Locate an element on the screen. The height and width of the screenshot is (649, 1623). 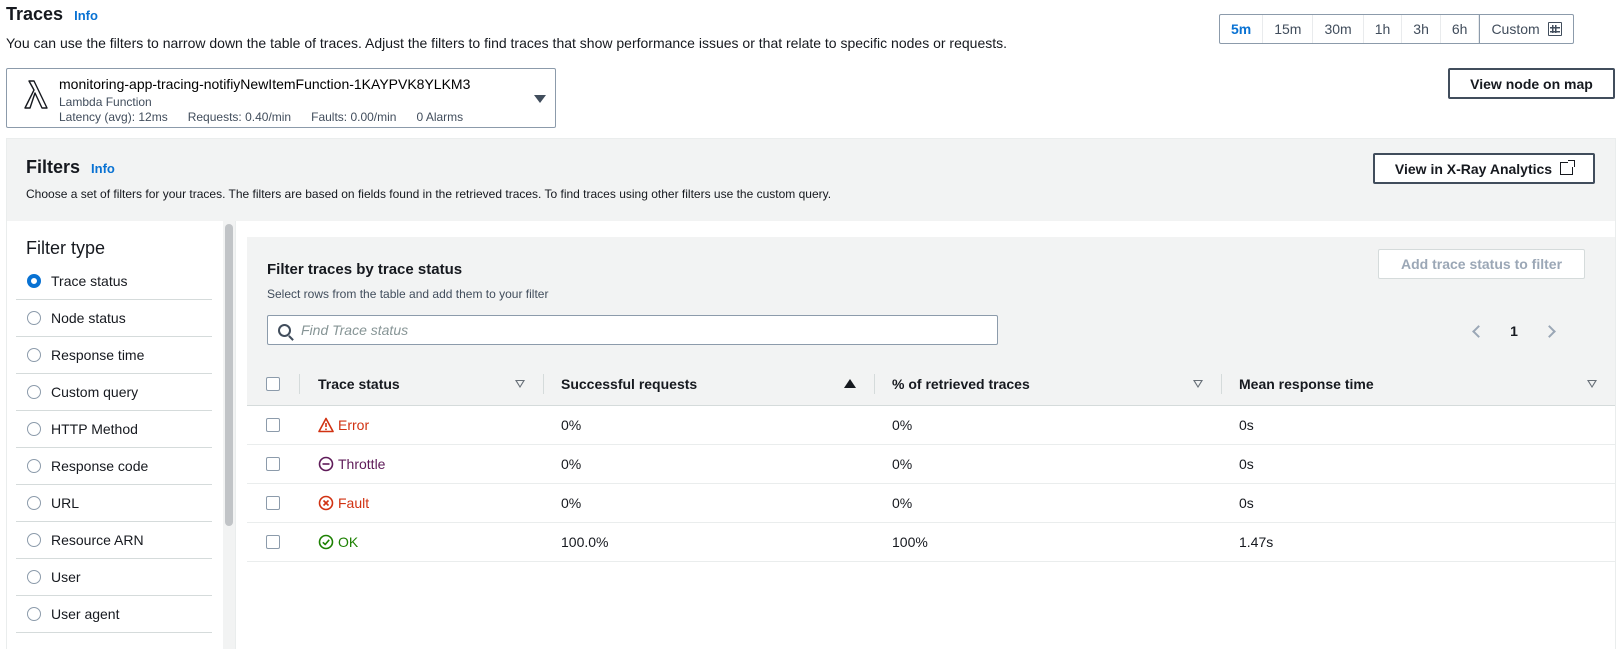
table-row: Fault 0% 0% 0s is located at coordinates (931, 503).